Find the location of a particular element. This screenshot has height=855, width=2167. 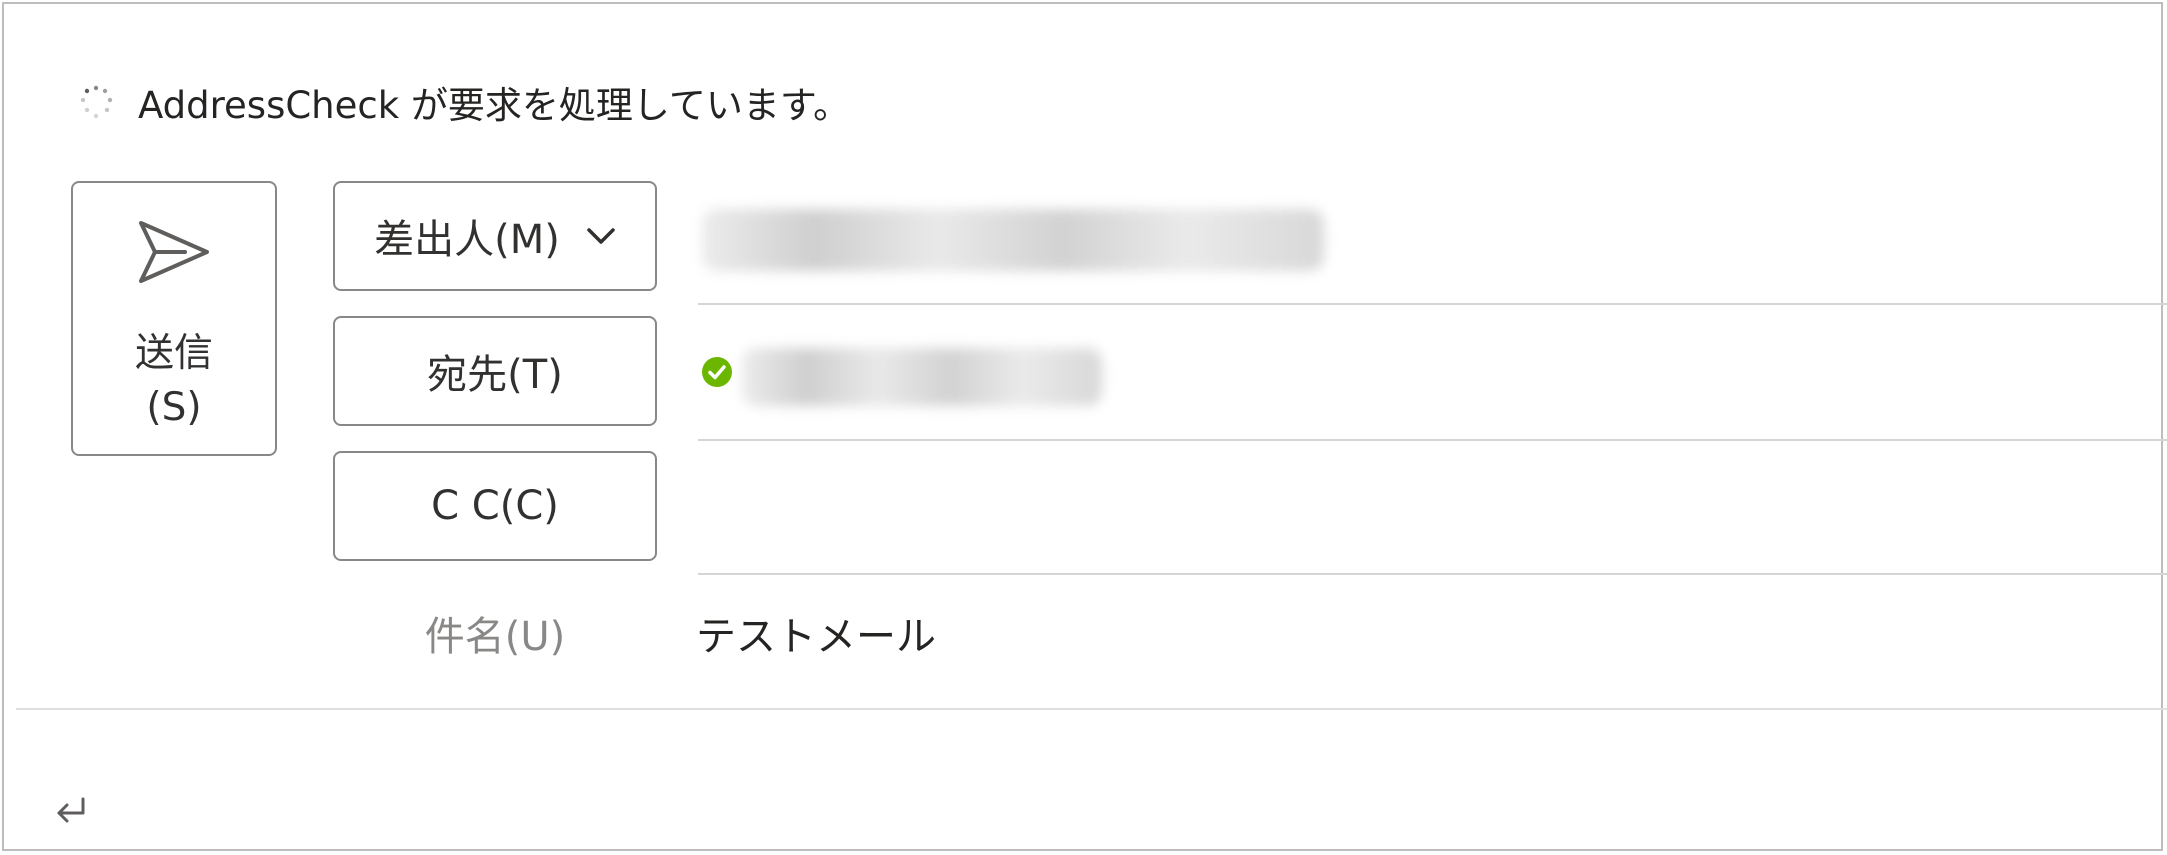

to-button-label: 宛先(T) is located at coordinates (495, 375).